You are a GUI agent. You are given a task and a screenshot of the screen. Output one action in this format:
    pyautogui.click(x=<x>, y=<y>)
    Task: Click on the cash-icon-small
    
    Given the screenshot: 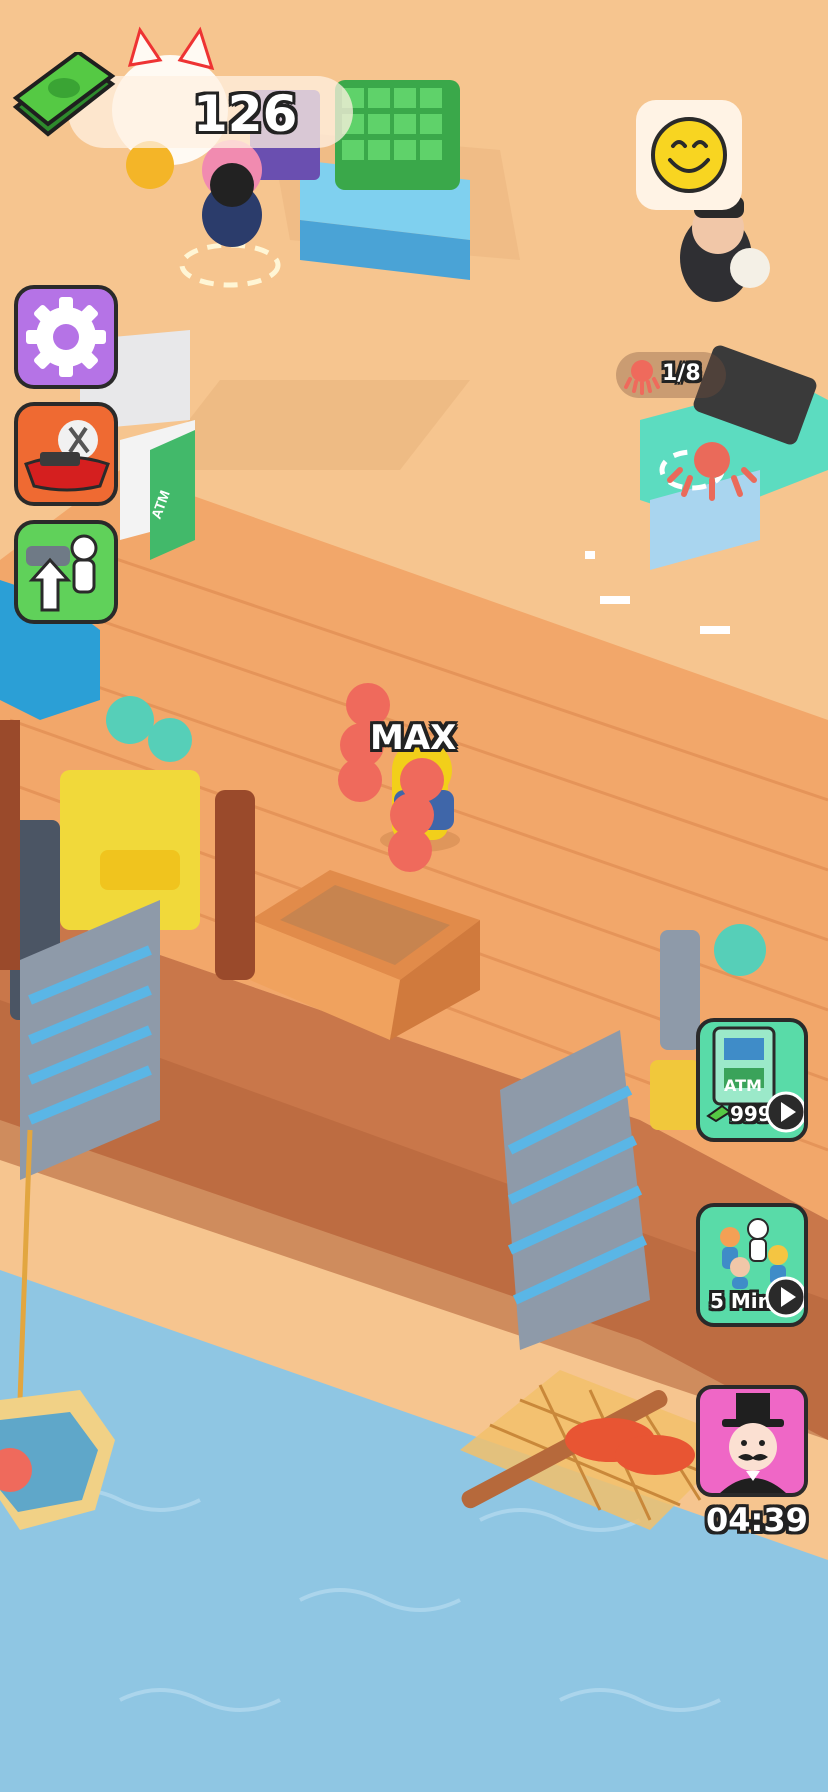 What is the action you would take?
    pyautogui.click(x=719, y=1113)
    